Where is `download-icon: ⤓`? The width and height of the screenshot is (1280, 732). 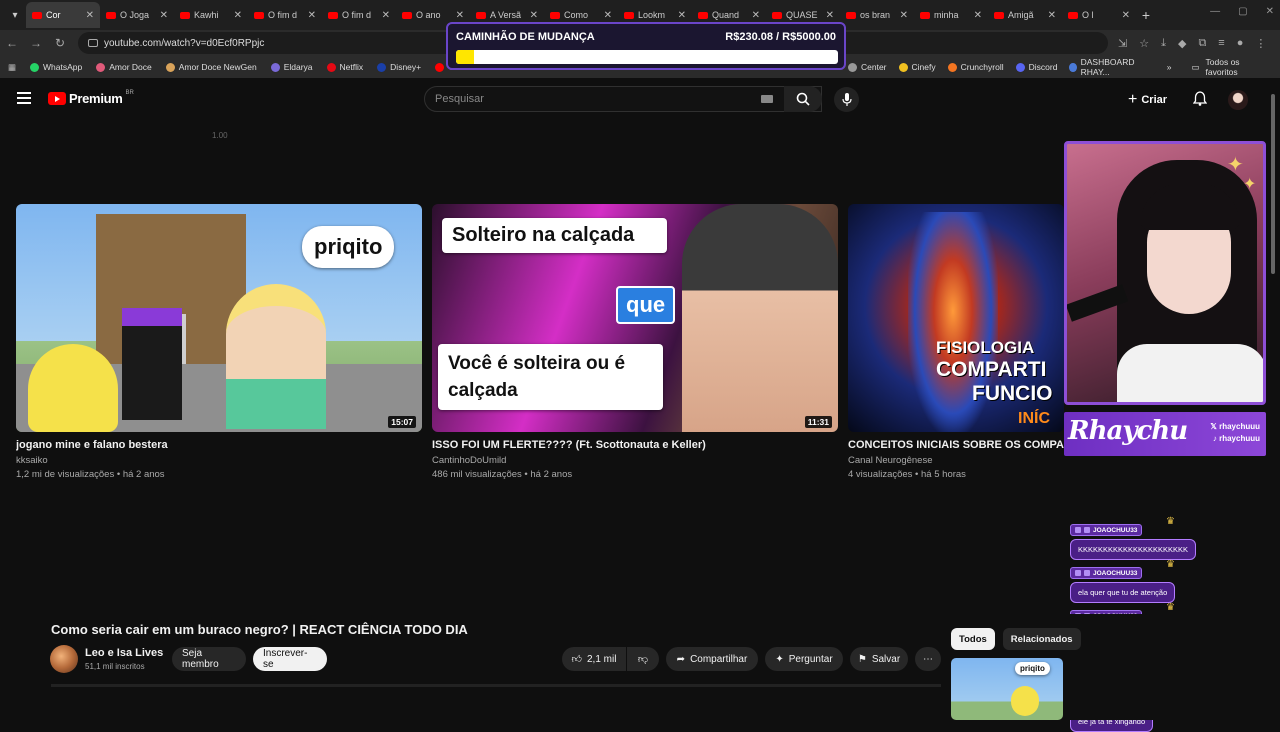
download-icon: ⤓ is located at coordinates (1163, 43).